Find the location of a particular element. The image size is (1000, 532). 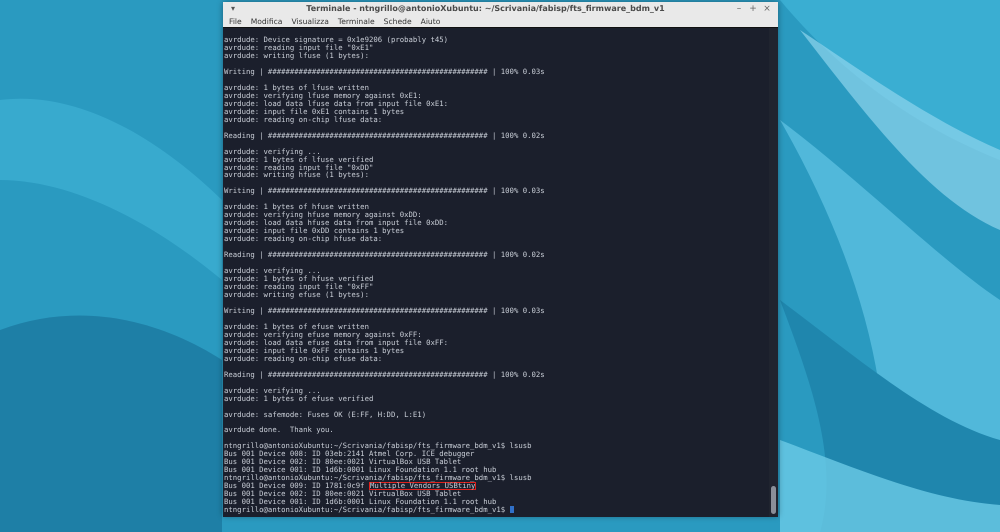

scrollbar is located at coordinates (773, 272).